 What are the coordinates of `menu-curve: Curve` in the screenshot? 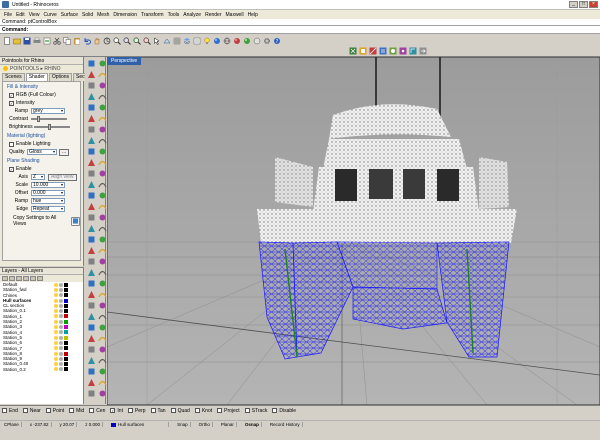 It's located at (49, 15).